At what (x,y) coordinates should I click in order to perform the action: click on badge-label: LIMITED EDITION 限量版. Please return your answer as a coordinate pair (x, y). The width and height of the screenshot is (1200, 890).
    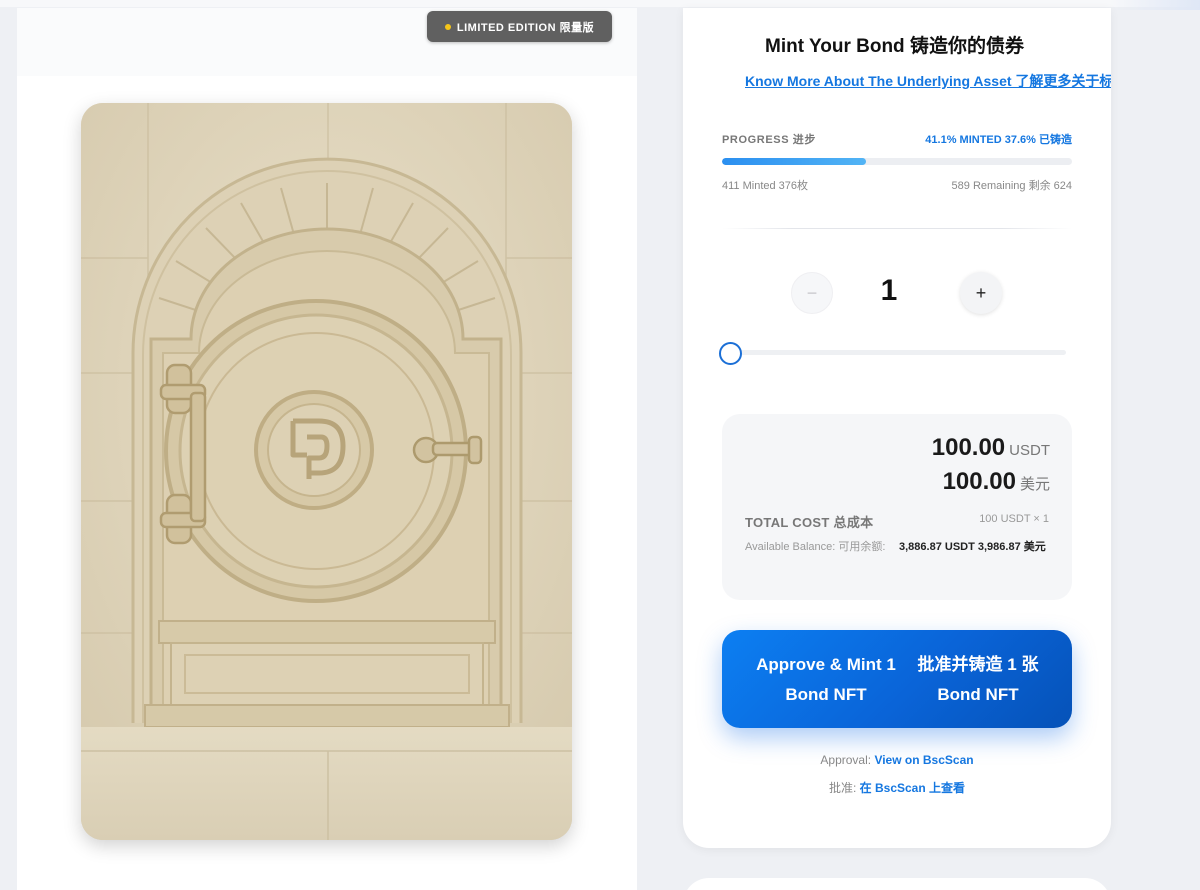
    Looking at the image, I should click on (525, 27).